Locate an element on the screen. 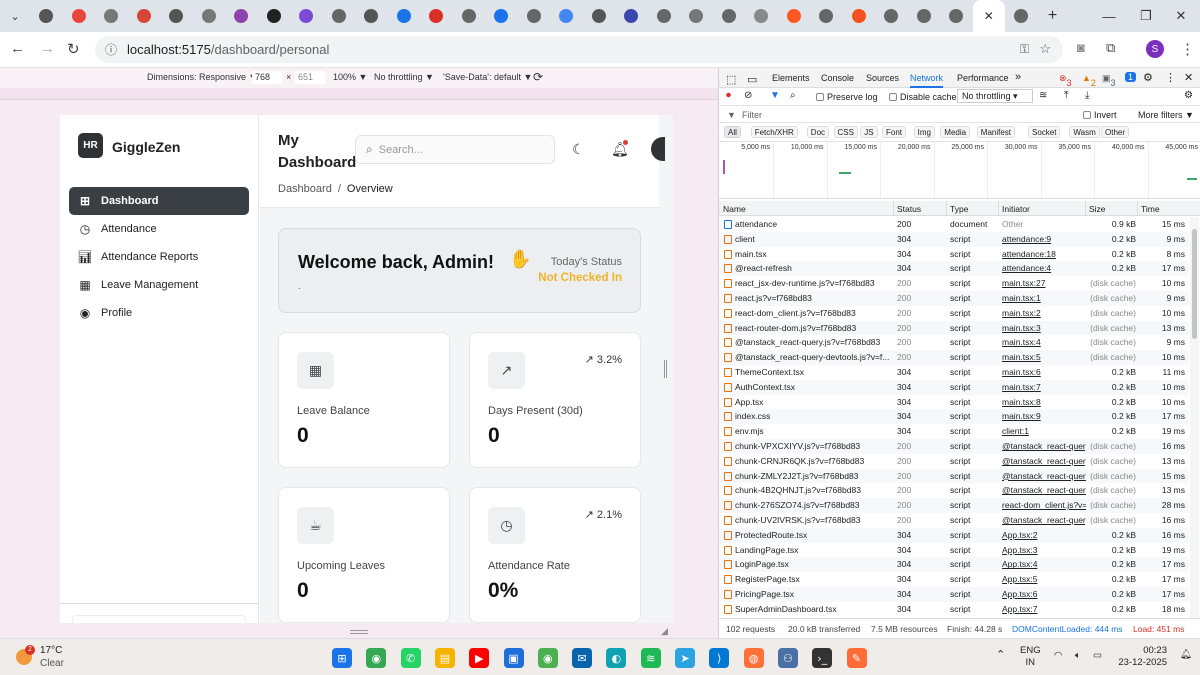 Image resolution: width=1200 pixels, height=675 pixels. disable-cache-checkbox: Disable cache is located at coordinates (923, 97).